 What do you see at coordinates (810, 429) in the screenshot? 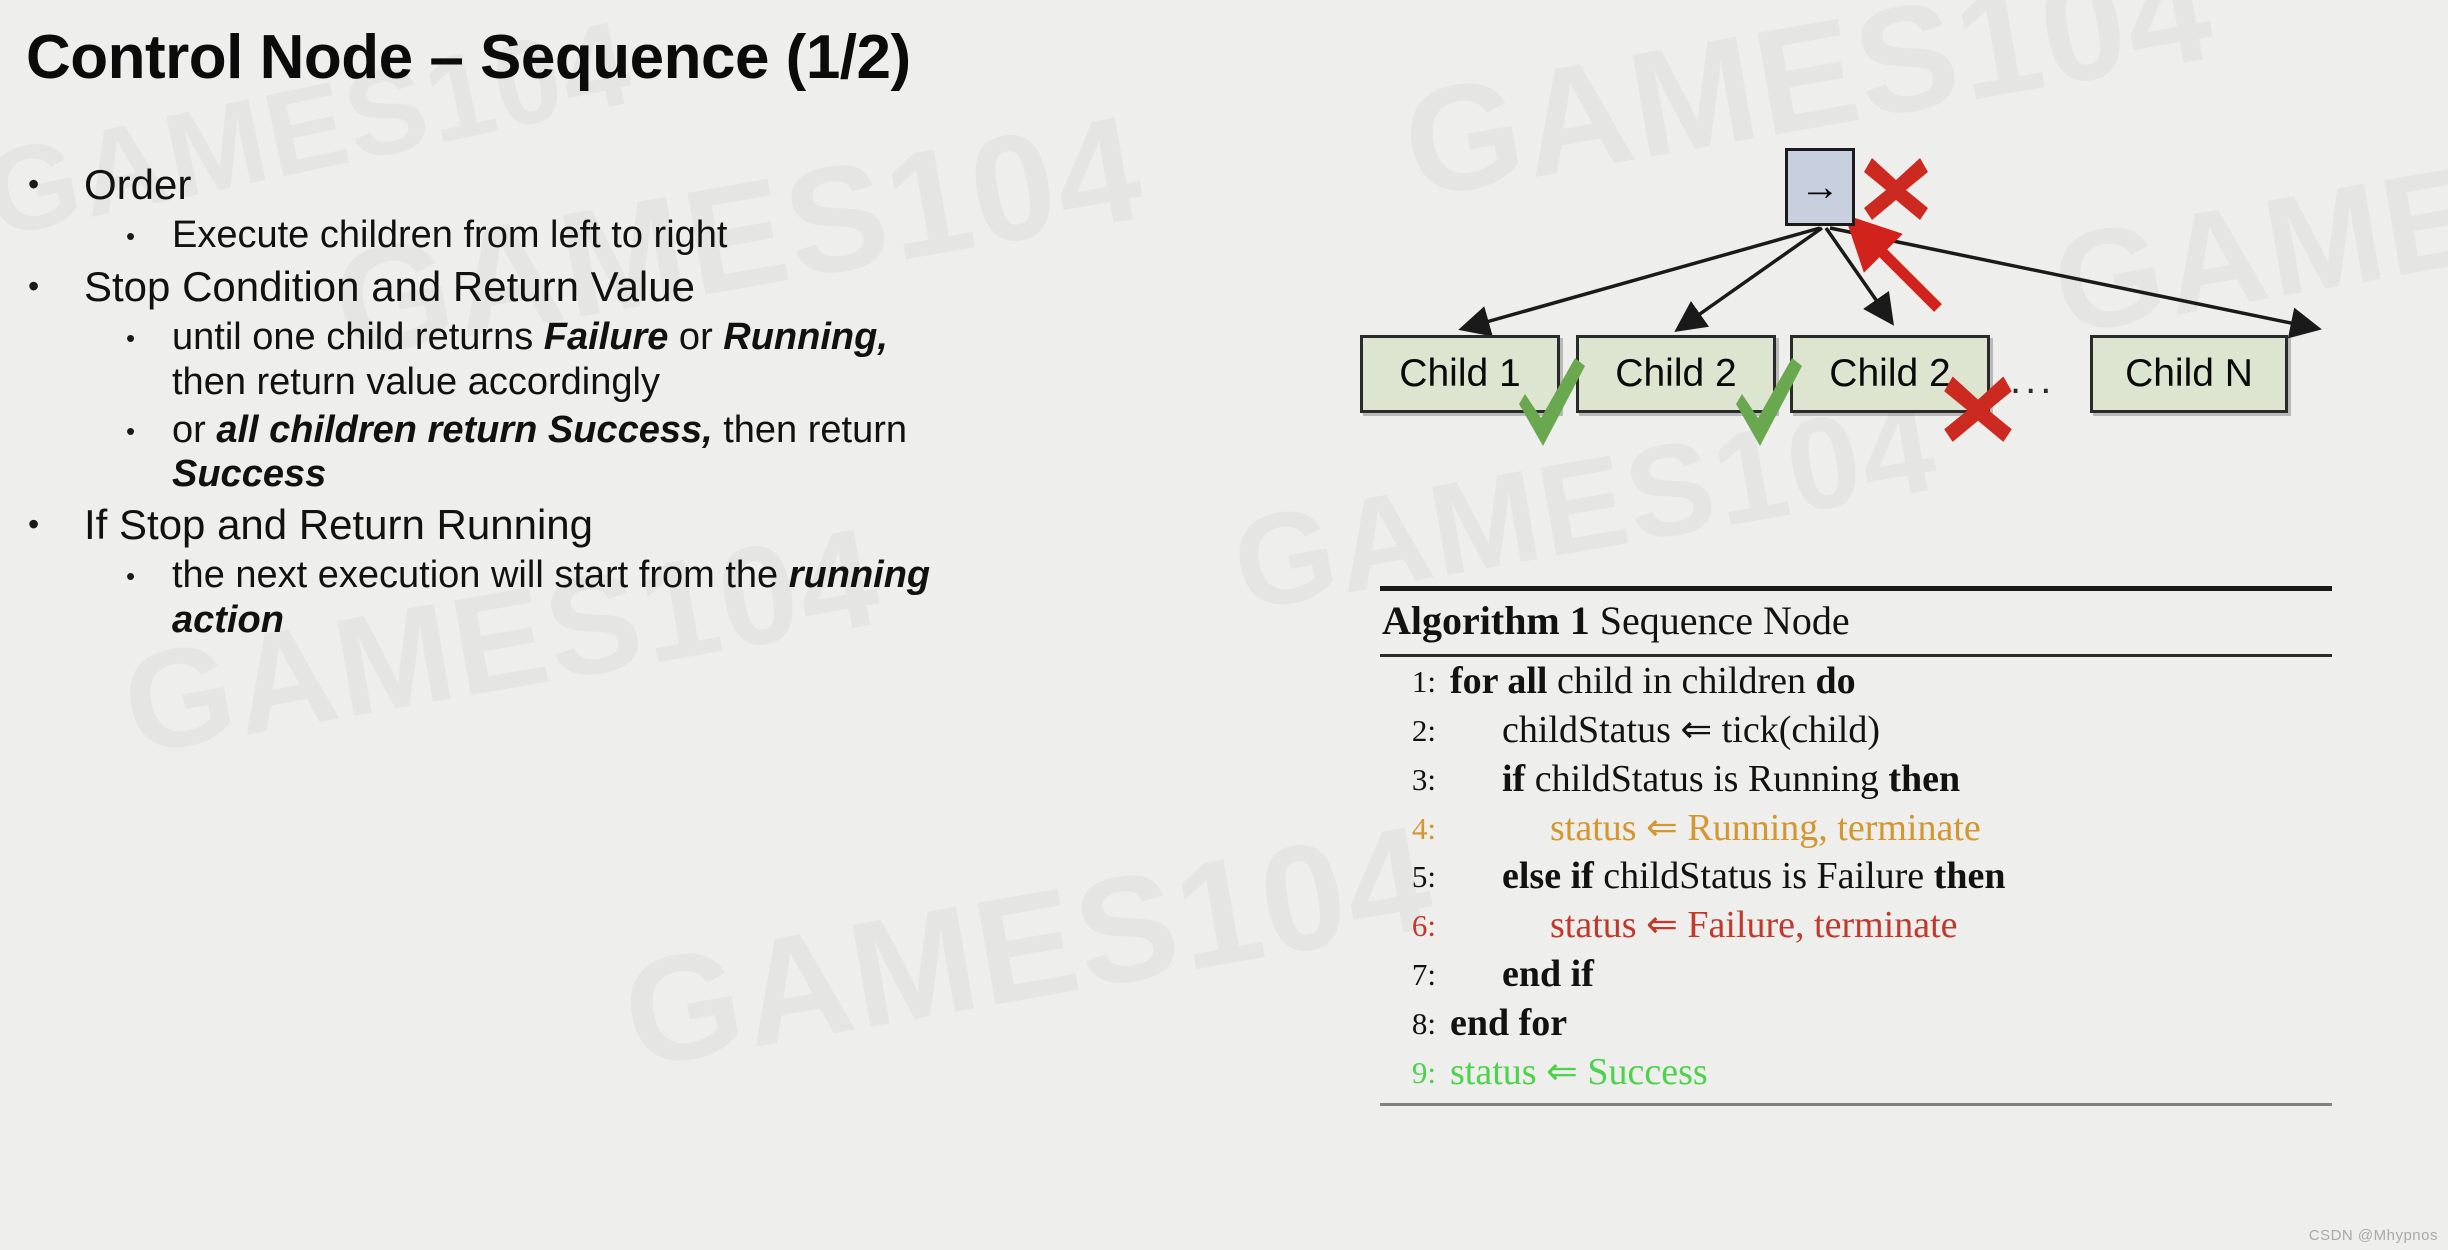
I see `bullet-text-plain: then return` at bounding box center [810, 429].